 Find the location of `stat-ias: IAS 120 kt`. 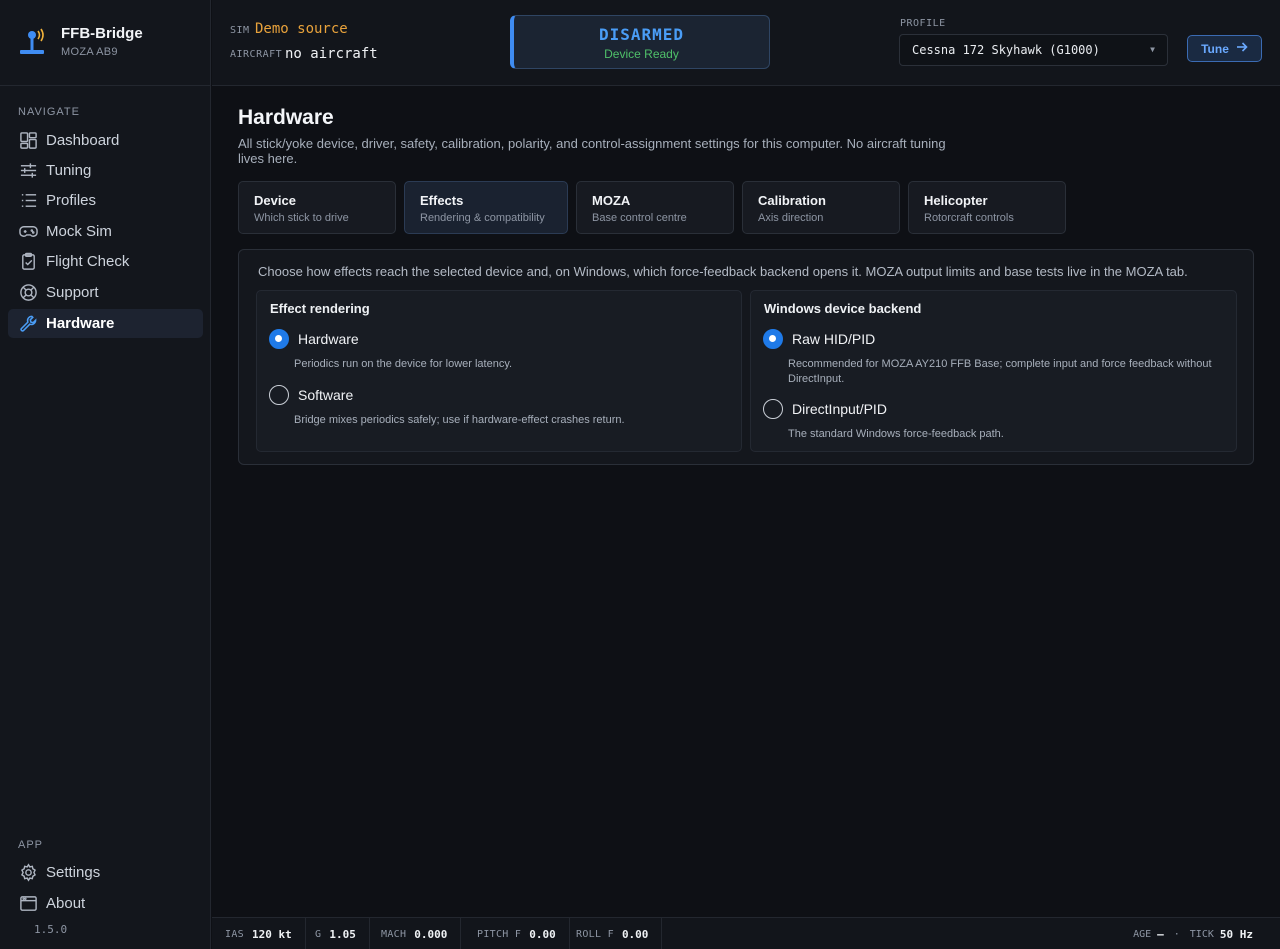

stat-ias: IAS 120 kt is located at coordinates (259, 933).